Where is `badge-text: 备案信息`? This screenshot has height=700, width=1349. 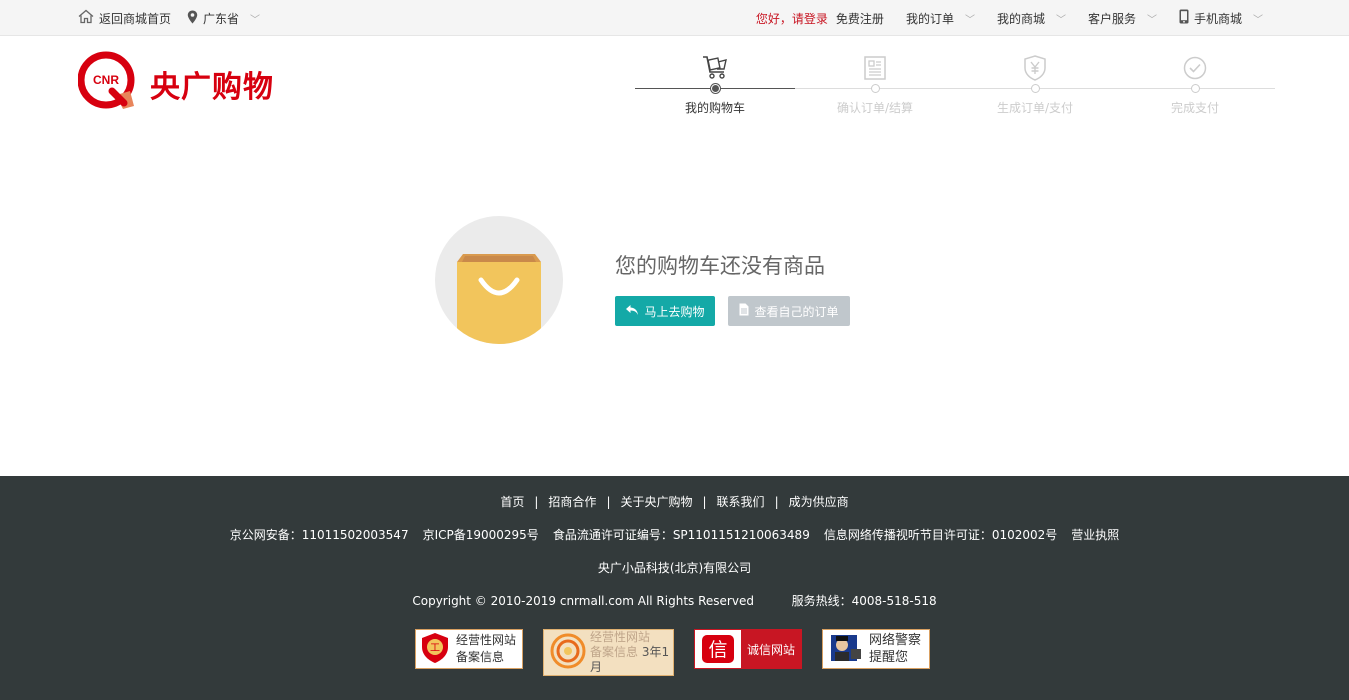
badge-text: 备案信息 is located at coordinates (480, 657).